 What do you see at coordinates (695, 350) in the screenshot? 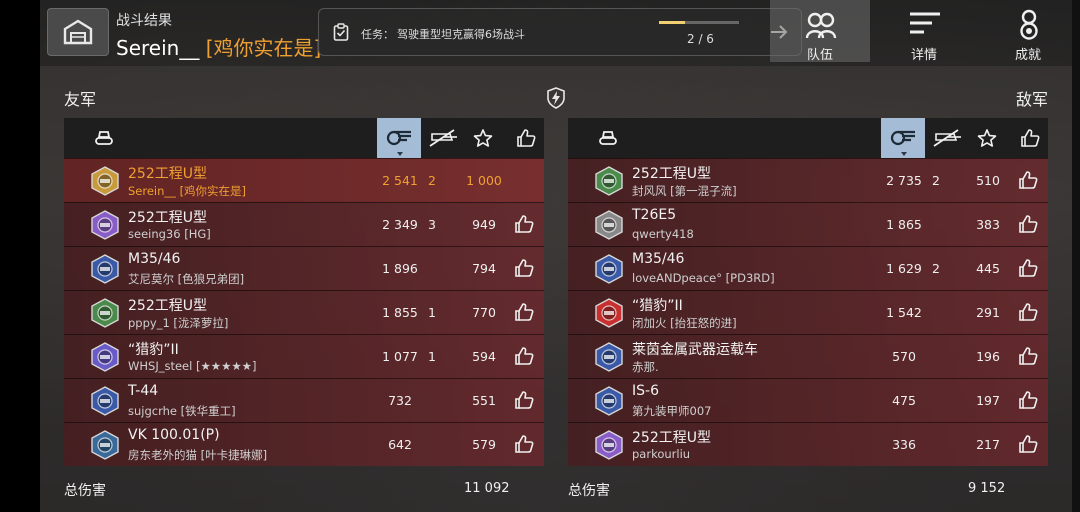
I see `tank-name: 莱茵金属武器运载车` at bounding box center [695, 350].